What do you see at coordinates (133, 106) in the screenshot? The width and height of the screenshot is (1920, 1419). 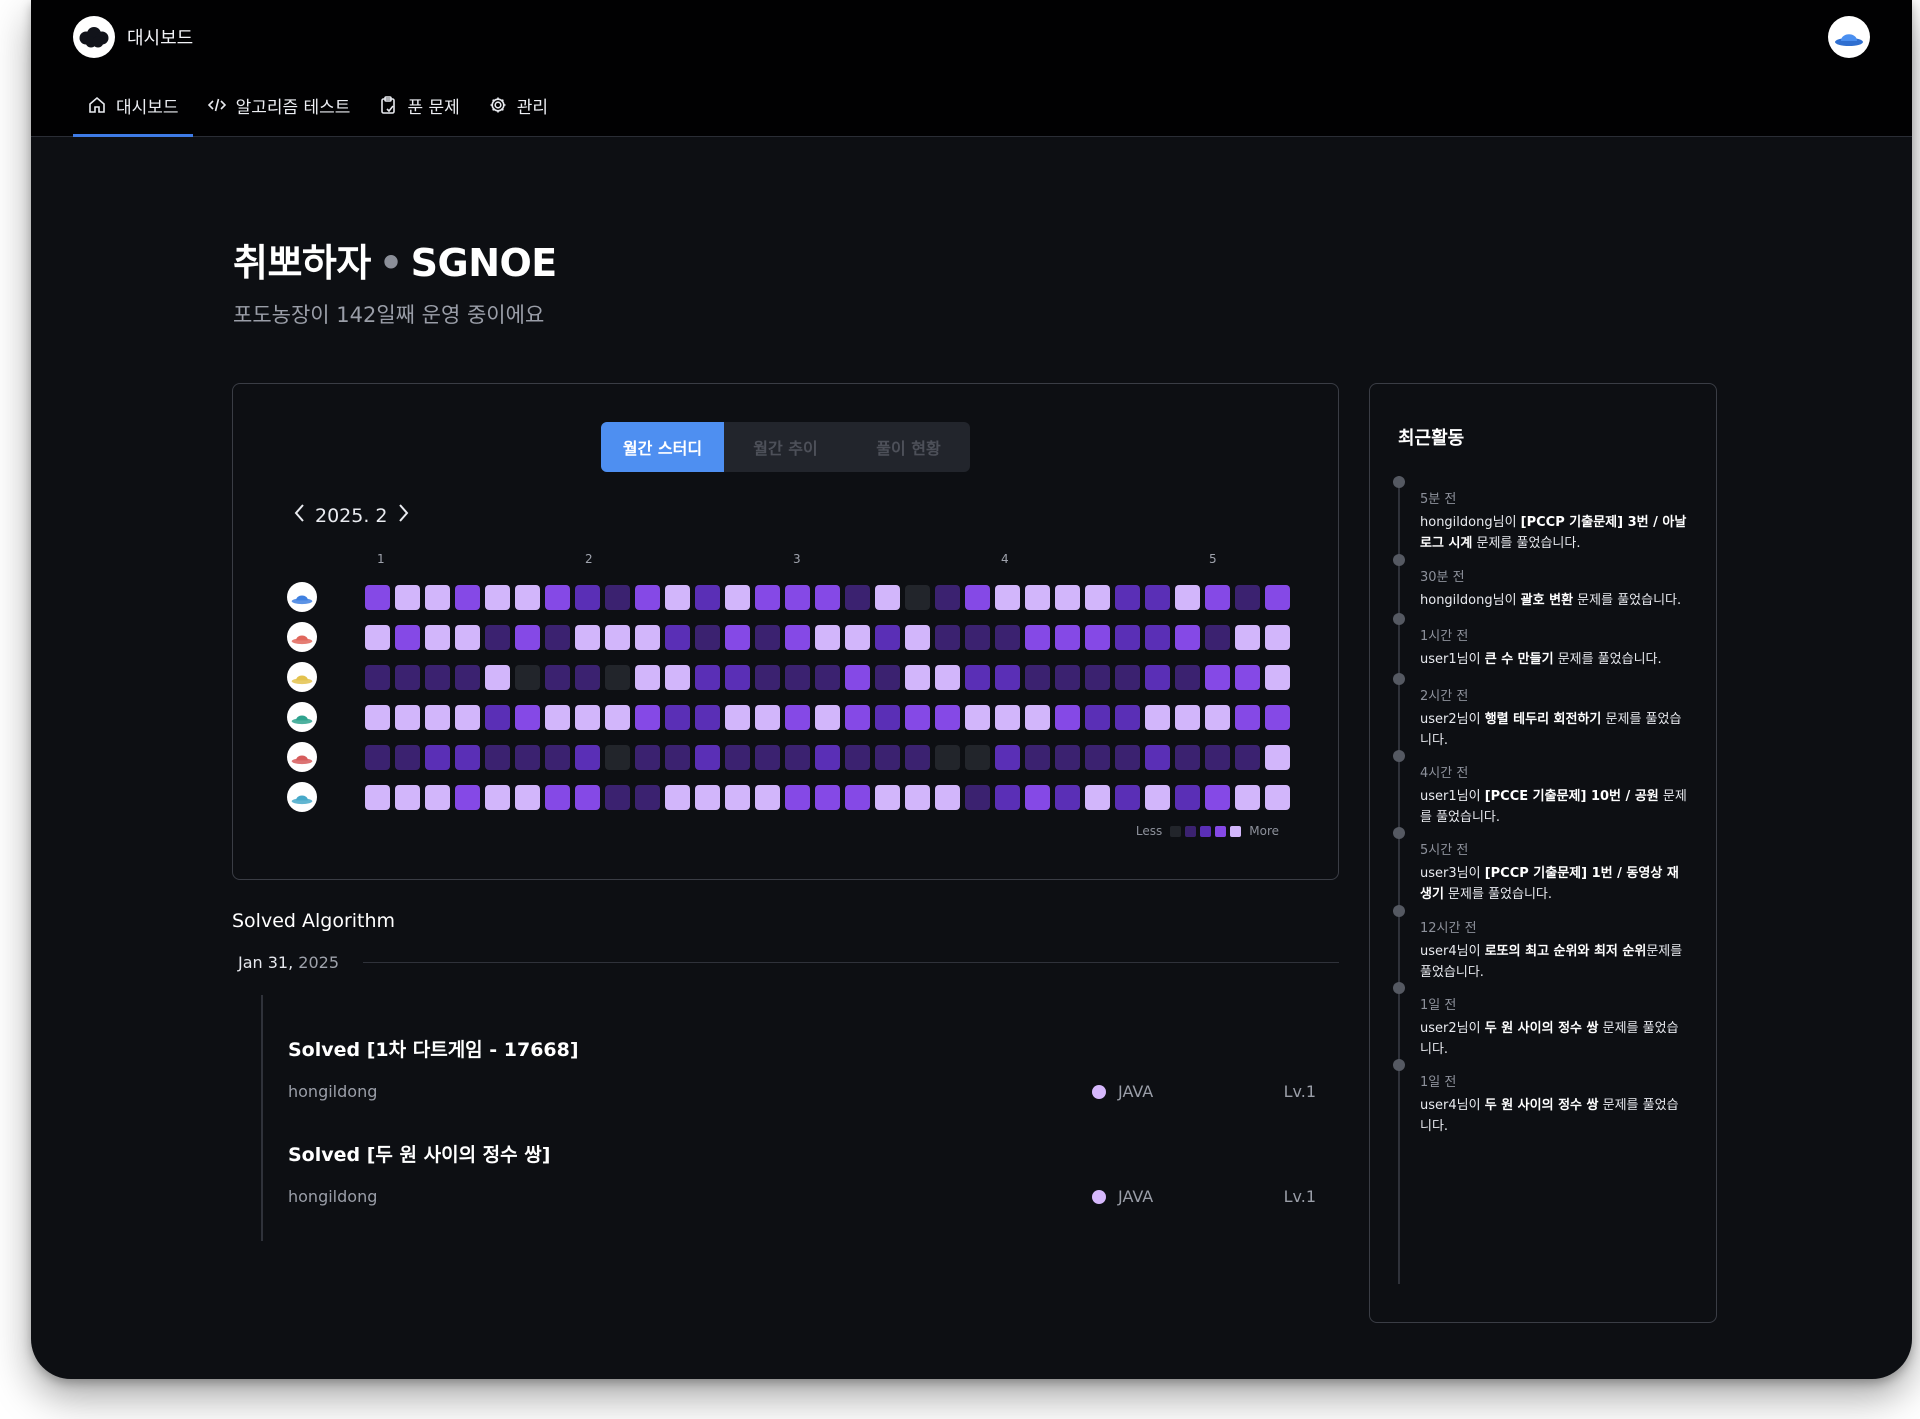 I see `nav-dashboard: 대시보드` at bounding box center [133, 106].